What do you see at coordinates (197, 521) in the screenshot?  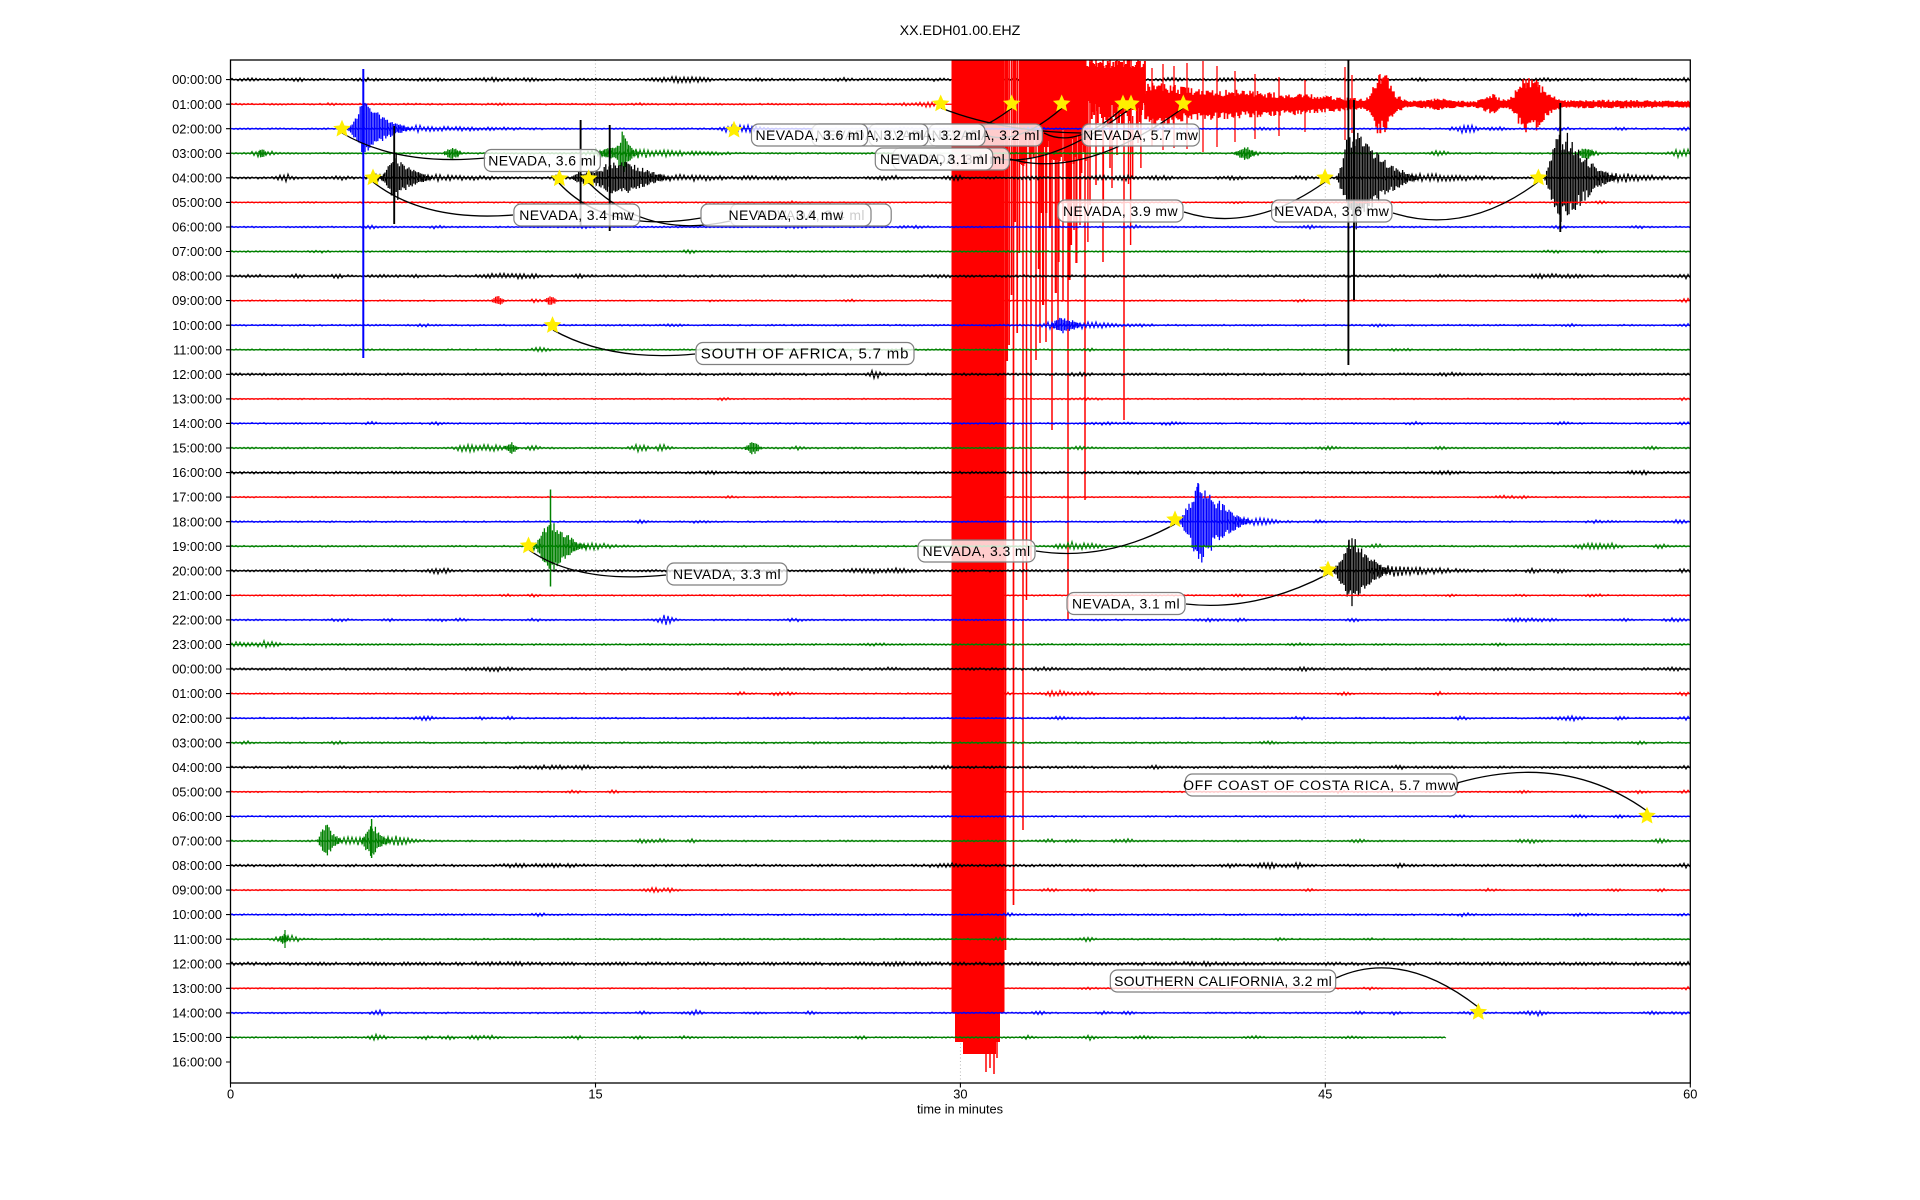 I see `svg-text: 18:00:00` at bounding box center [197, 521].